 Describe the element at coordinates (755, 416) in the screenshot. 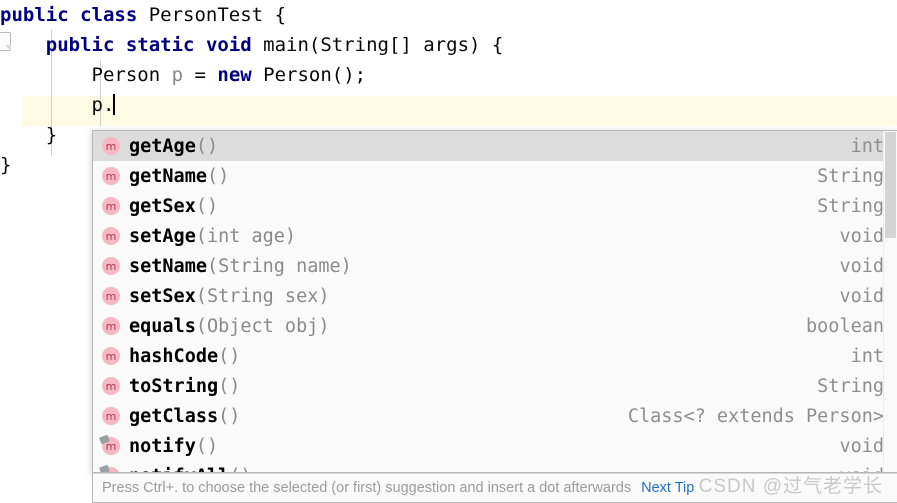

I see `completion-return-type: Class<? extends Person>` at that location.